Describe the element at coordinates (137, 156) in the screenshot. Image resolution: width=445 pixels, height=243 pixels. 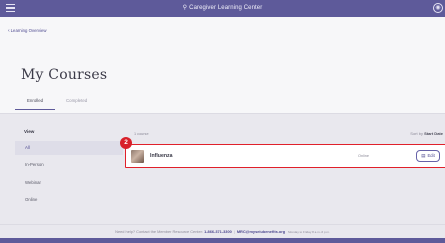
I see `course-thumbnail` at that location.